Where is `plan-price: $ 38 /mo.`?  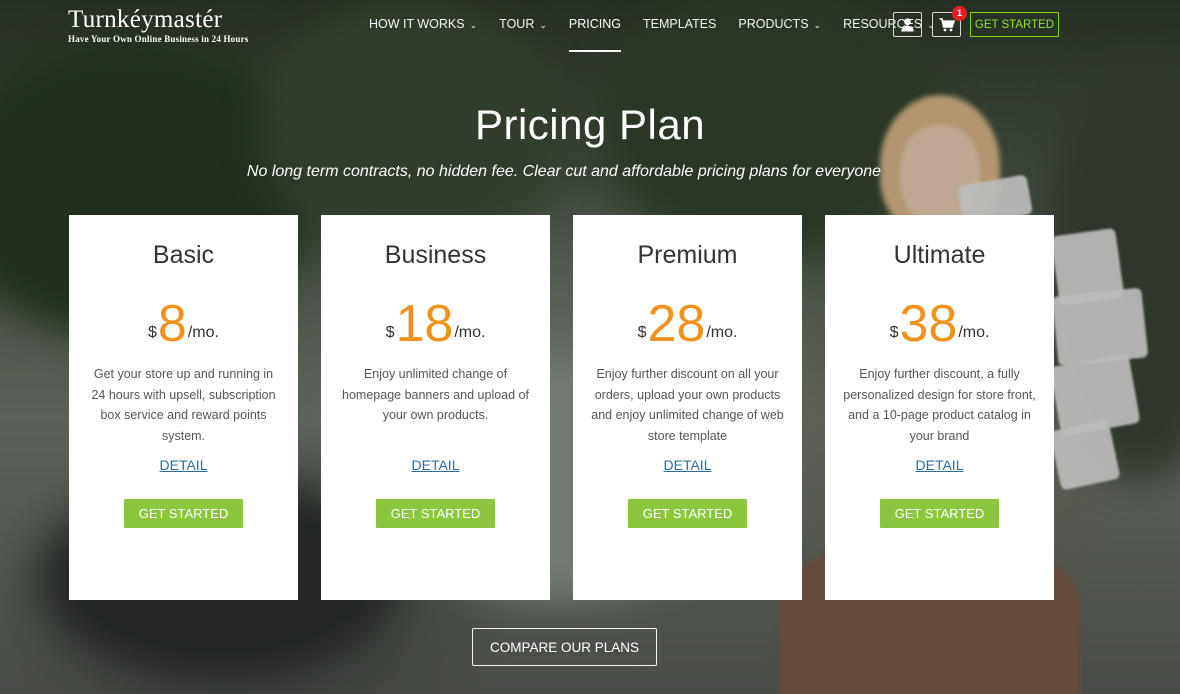 plan-price: $ 38 /mo. is located at coordinates (939, 320).